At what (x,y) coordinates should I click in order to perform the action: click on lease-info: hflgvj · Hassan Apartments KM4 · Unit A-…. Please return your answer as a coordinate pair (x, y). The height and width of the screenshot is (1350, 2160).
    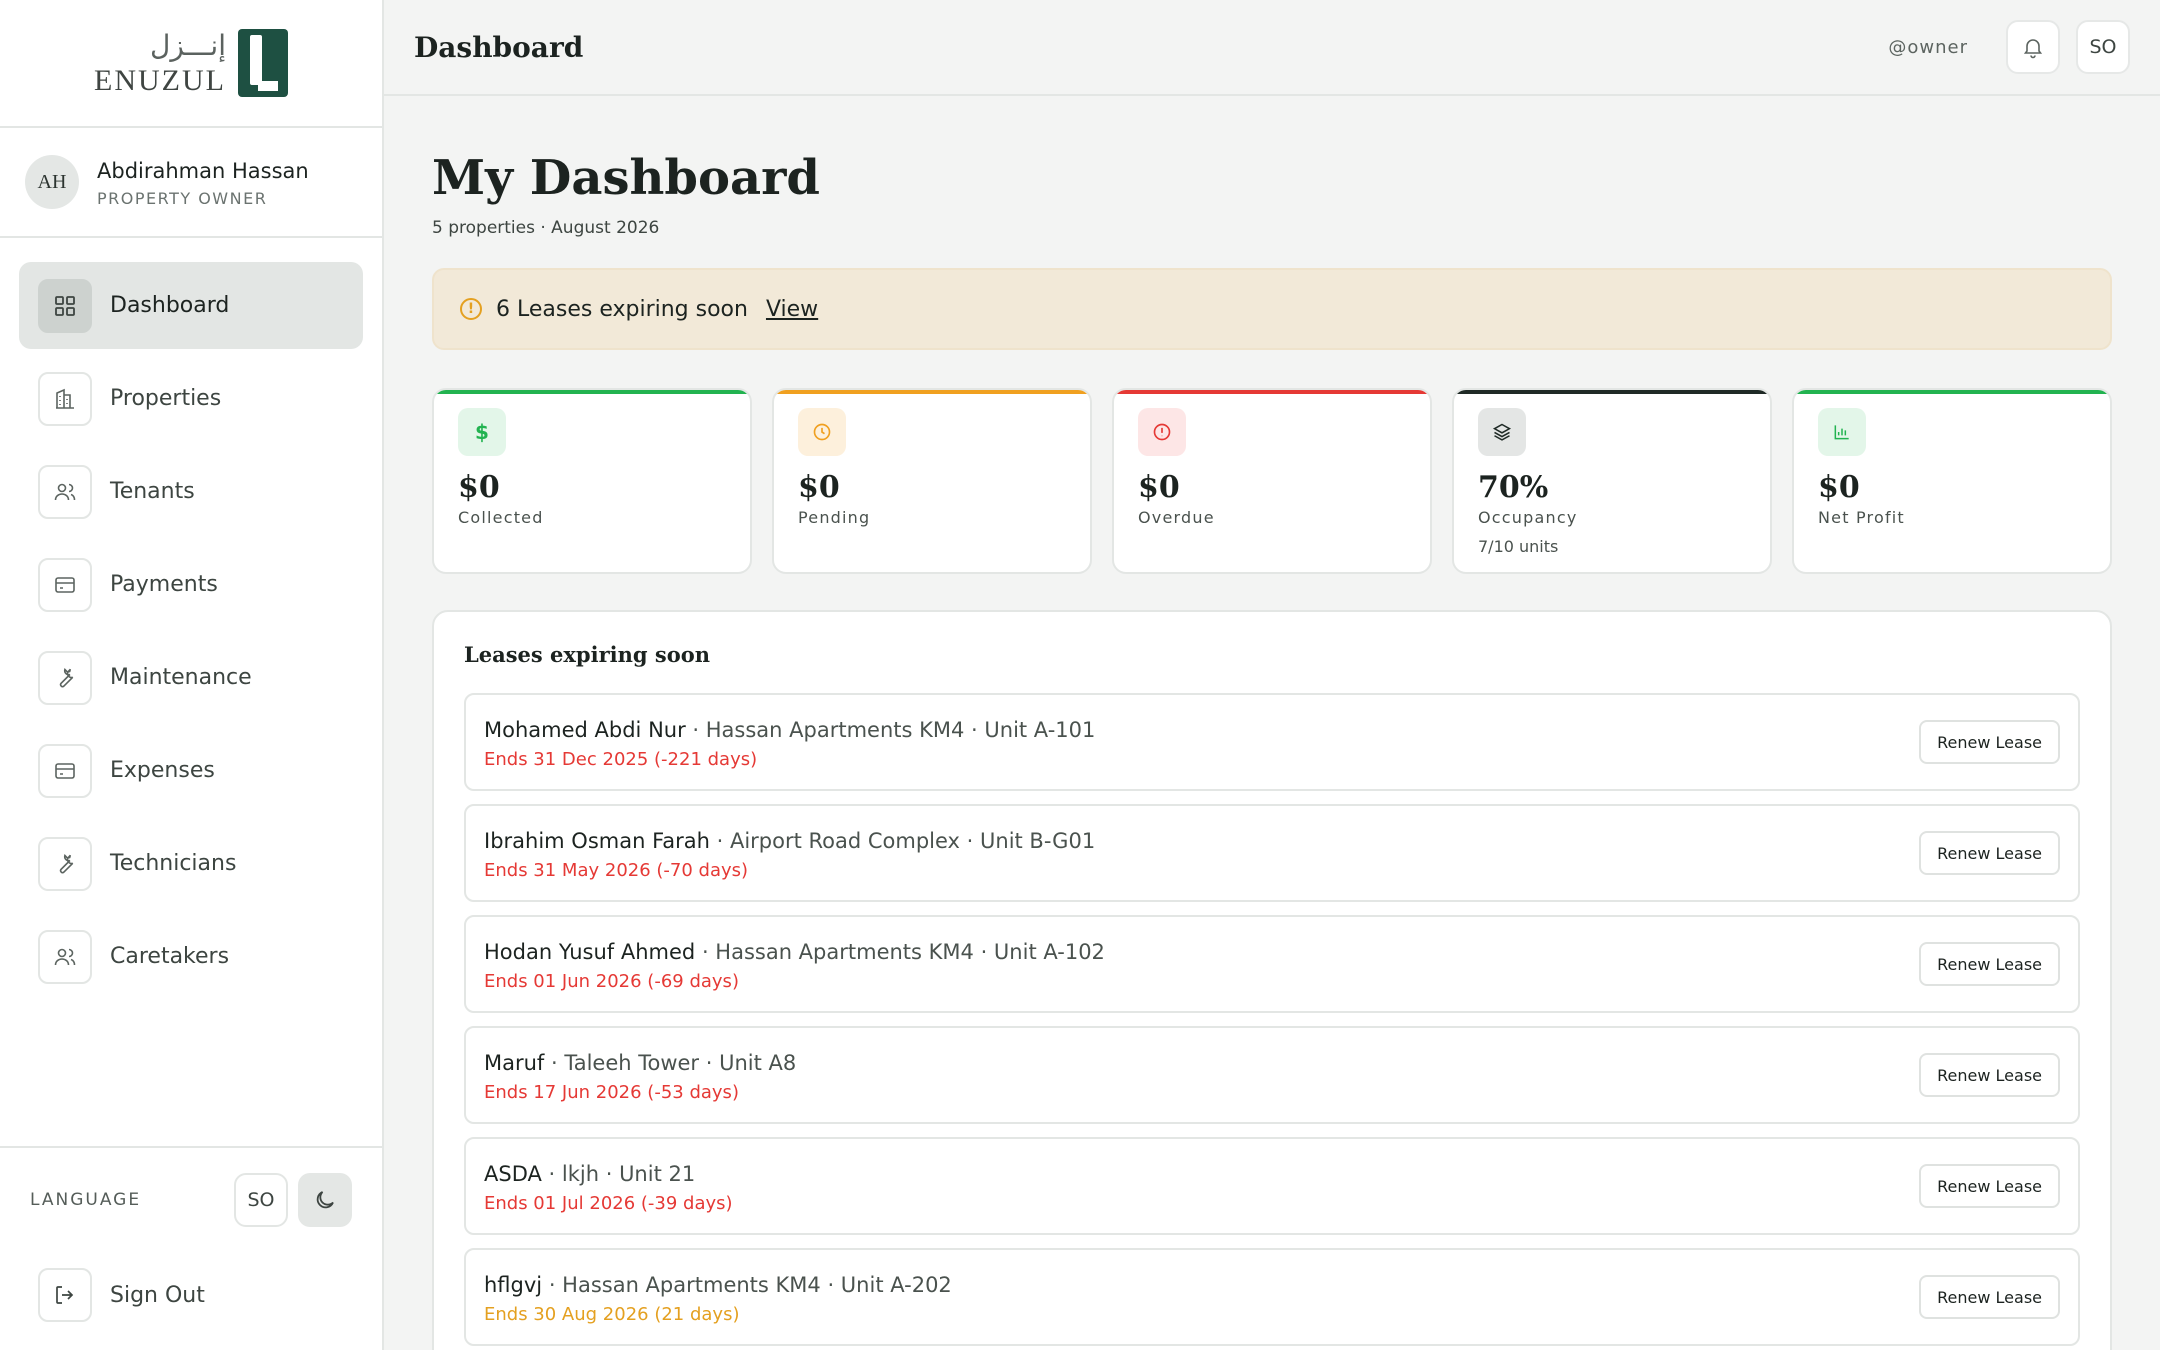
    Looking at the image, I should click on (1201, 1297).